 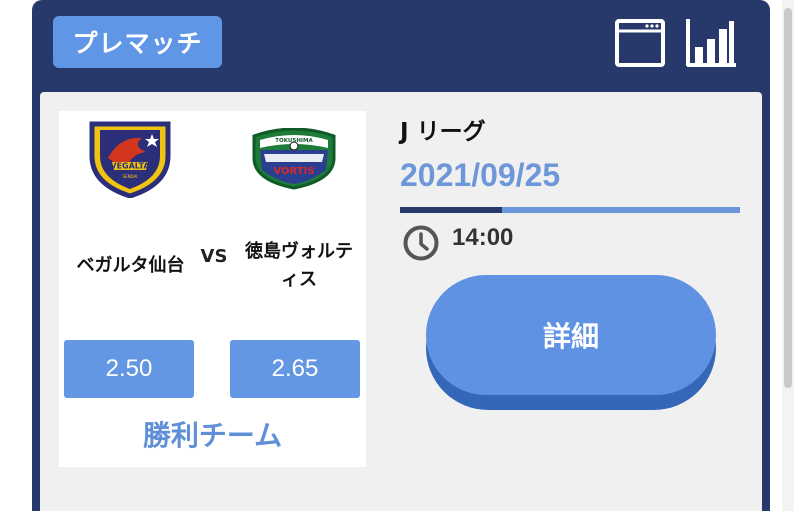 What do you see at coordinates (421, 243) in the screenshot?
I see `clock-icon` at bounding box center [421, 243].